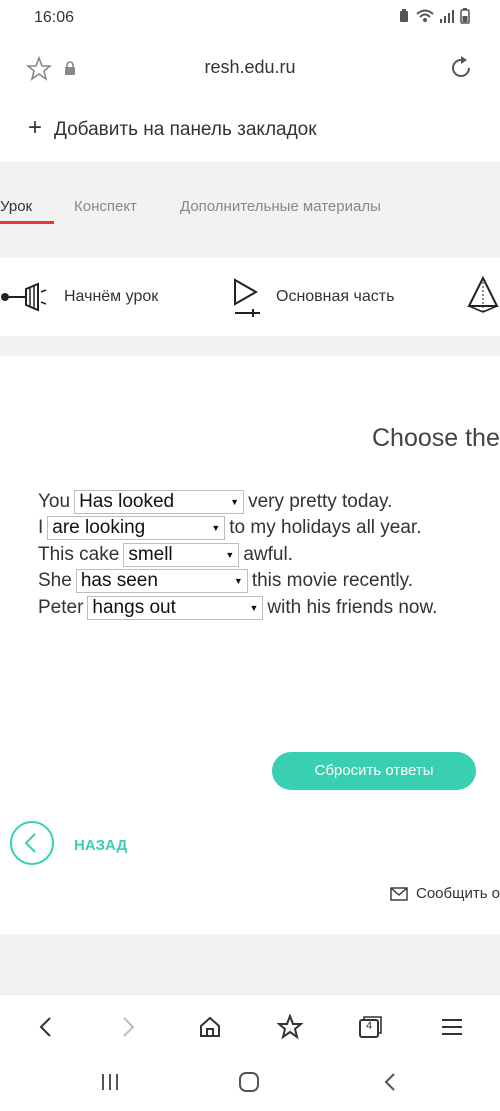 Image resolution: width=500 pixels, height=1111 pixels. What do you see at coordinates (35, 127) in the screenshot?
I see `plus-icon: +` at bounding box center [35, 127].